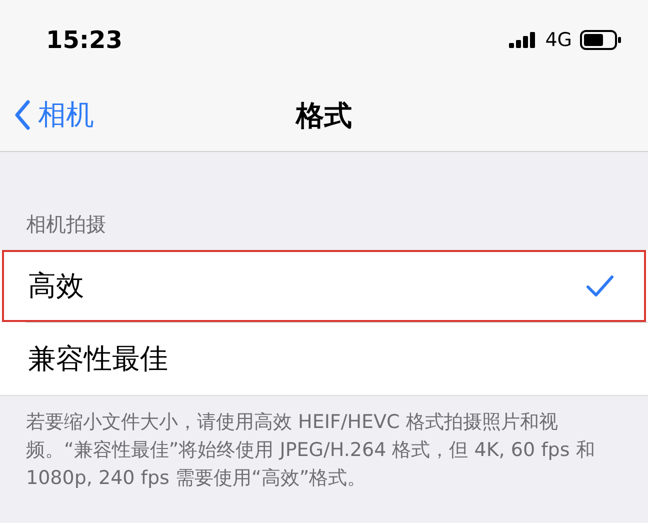 The width and height of the screenshot is (648, 523). What do you see at coordinates (324, 286) in the screenshot?
I see `format-option: 高效` at bounding box center [324, 286].